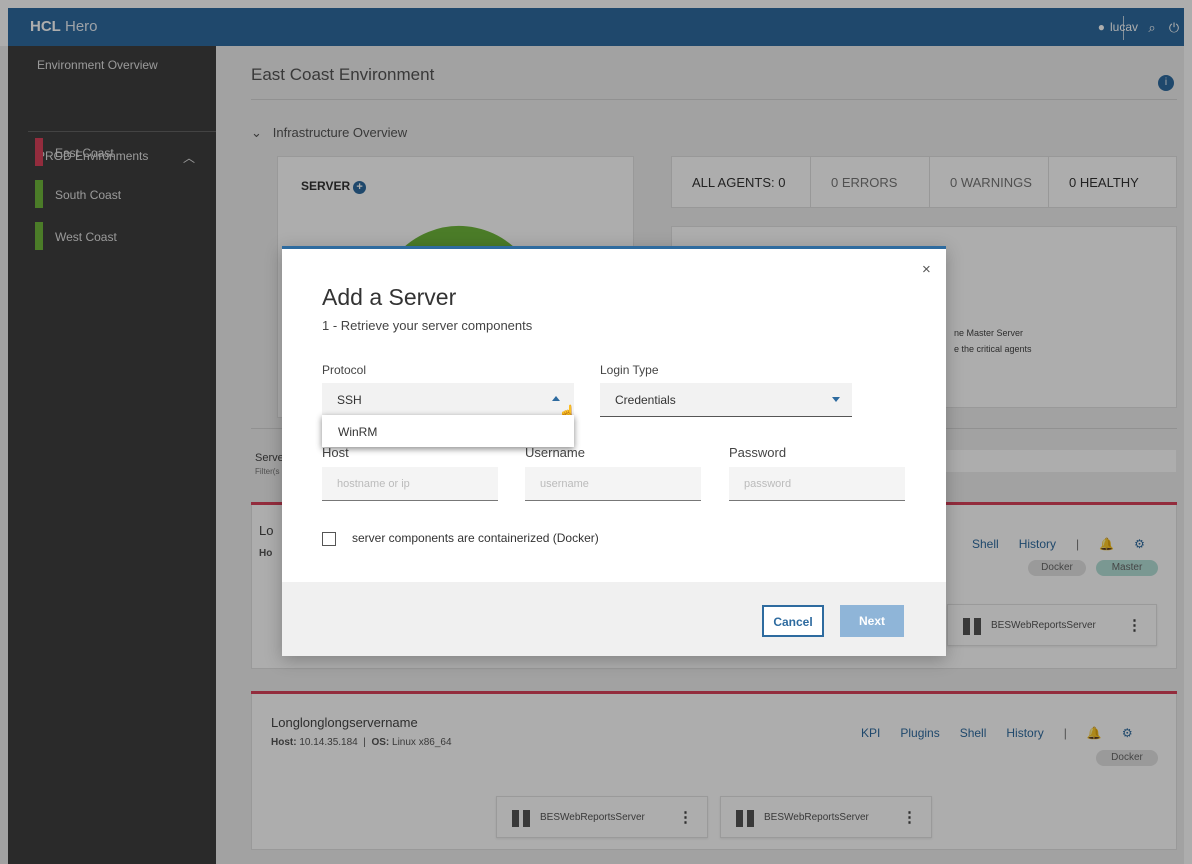 The height and width of the screenshot is (864, 1192). I want to click on modal-footer: Cancel Next, so click(614, 619).